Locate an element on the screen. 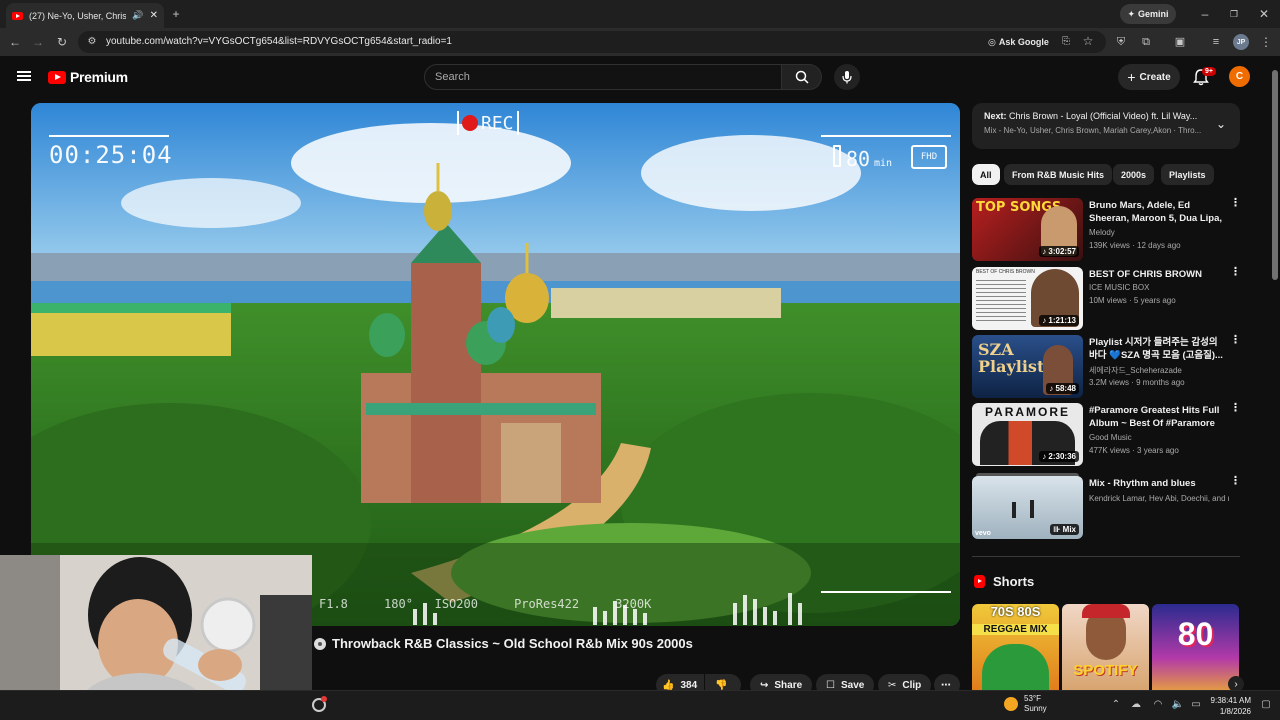  extensions-puzzle-icon: ⧉ is located at coordinates (1146, 42).